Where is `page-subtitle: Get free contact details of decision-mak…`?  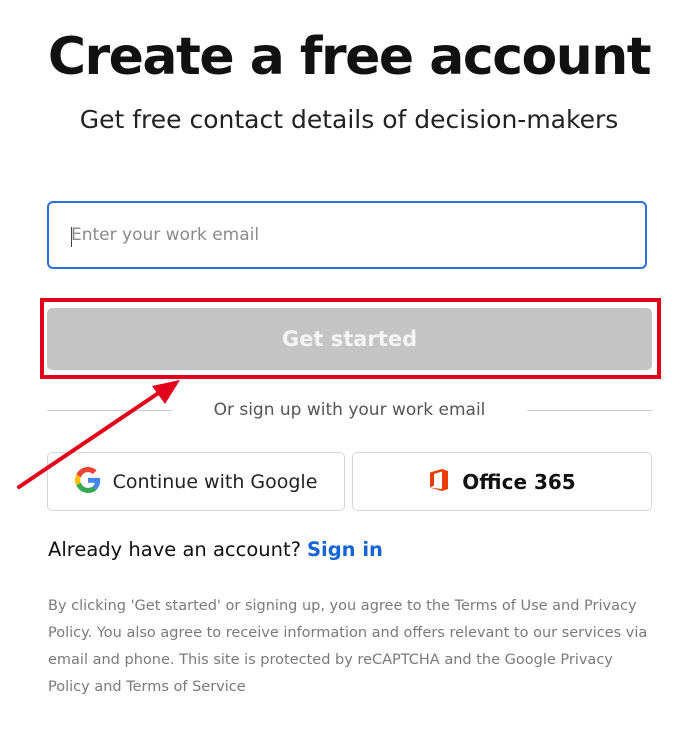 page-subtitle: Get free contact details of decision-mak… is located at coordinates (349, 119).